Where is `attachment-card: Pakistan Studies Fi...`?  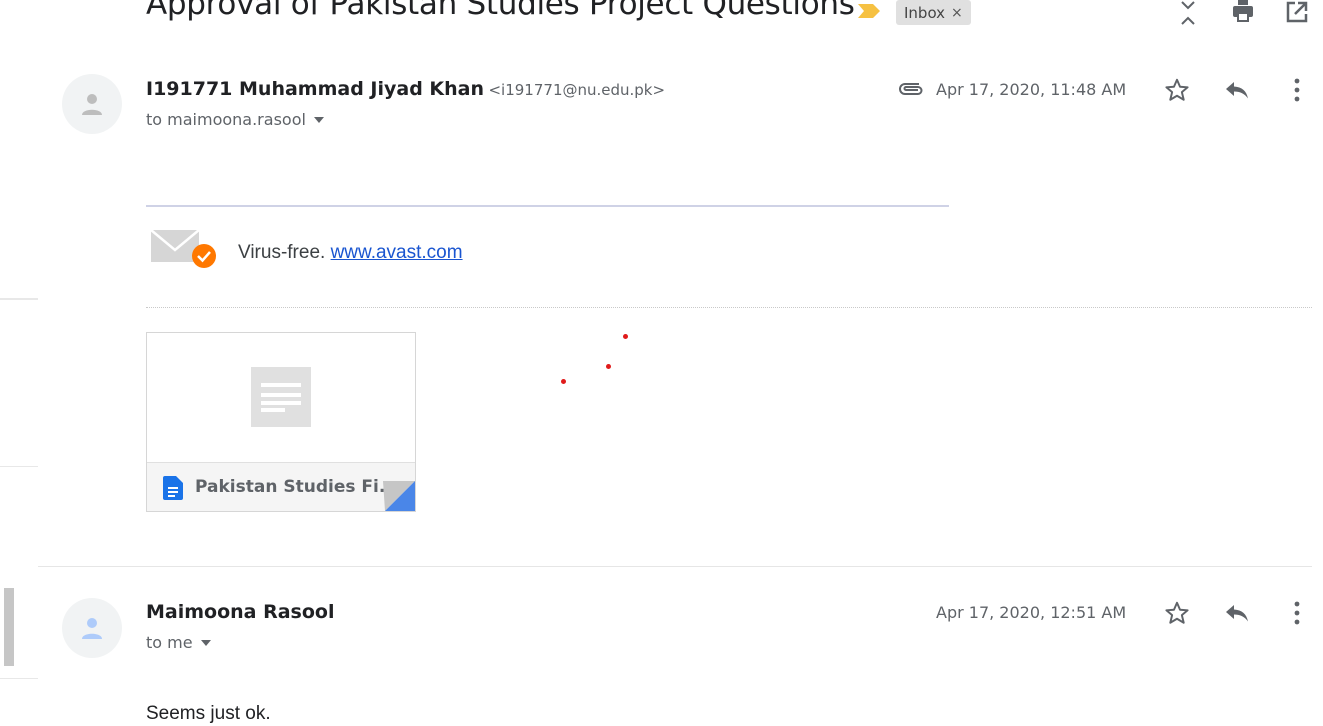
attachment-card: Pakistan Studies Fi... is located at coordinates (281, 422).